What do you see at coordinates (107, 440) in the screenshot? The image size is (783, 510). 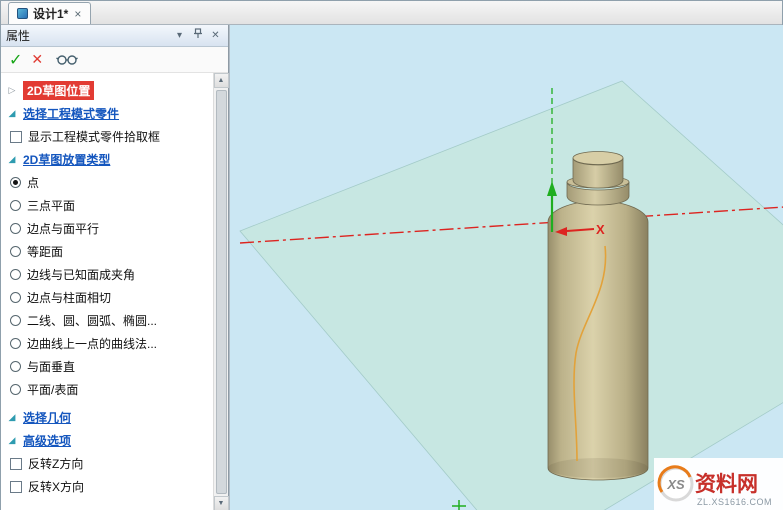 I see `section-advanced-options: ◢ 高级选项` at bounding box center [107, 440].